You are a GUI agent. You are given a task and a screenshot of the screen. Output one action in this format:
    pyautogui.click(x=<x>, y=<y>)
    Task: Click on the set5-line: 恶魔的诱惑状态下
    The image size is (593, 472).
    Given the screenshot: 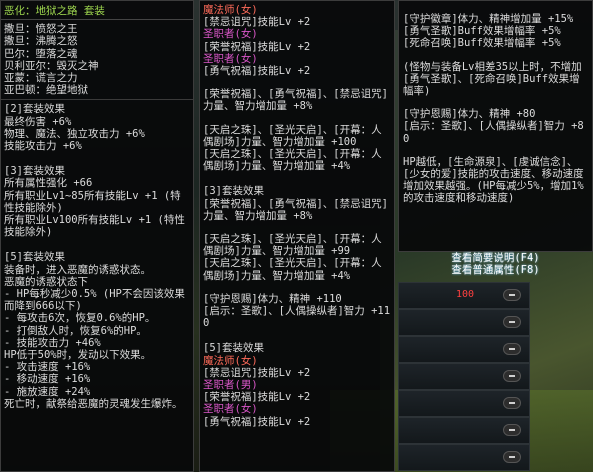 What is the action you would take?
    pyautogui.click(x=46, y=281)
    